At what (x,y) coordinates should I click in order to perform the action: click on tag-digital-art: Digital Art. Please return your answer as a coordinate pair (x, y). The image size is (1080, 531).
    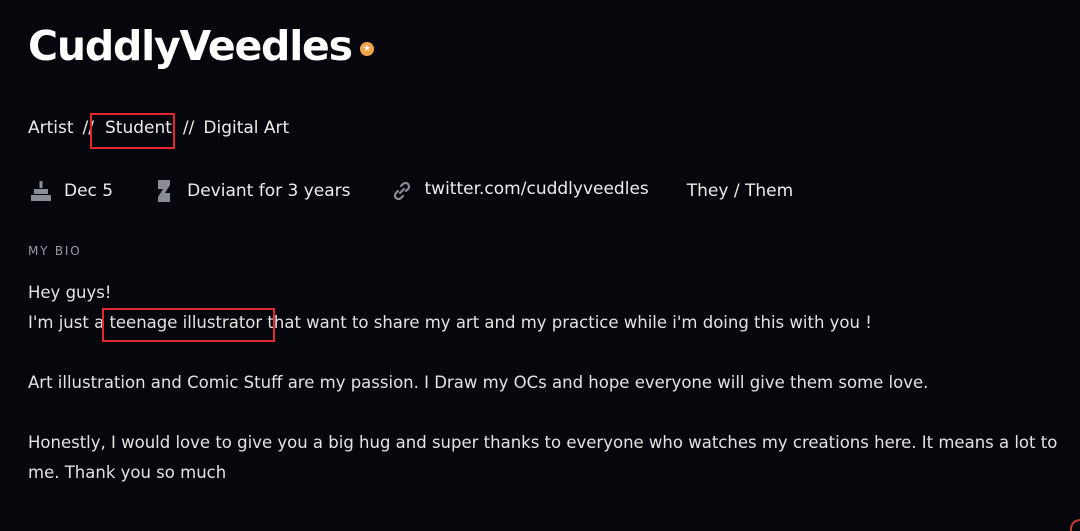
    Looking at the image, I should click on (246, 128).